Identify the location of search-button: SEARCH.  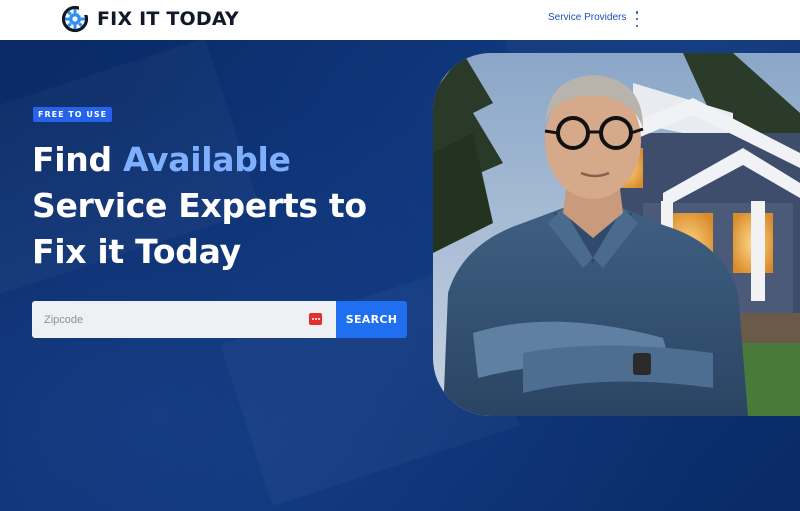
(371, 319).